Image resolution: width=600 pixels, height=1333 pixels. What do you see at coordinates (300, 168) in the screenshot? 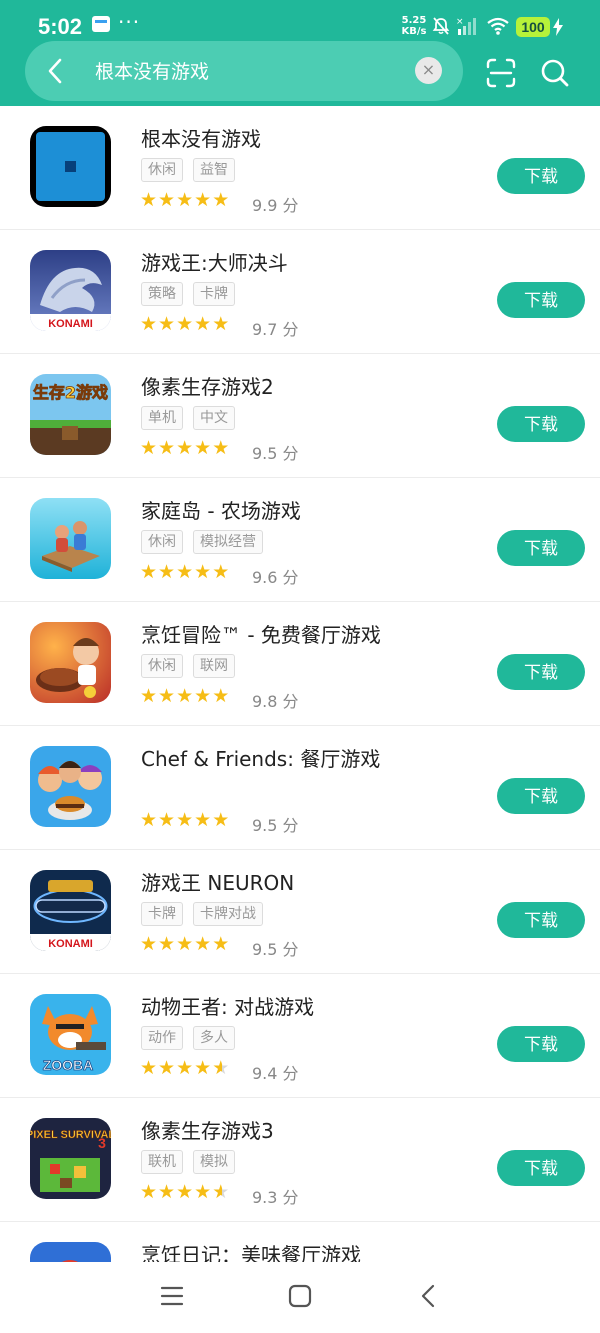
I see `app-row: 根本没有游戏 休闲 益智 ★★★★★ 9.9 分 下载` at bounding box center [300, 168].